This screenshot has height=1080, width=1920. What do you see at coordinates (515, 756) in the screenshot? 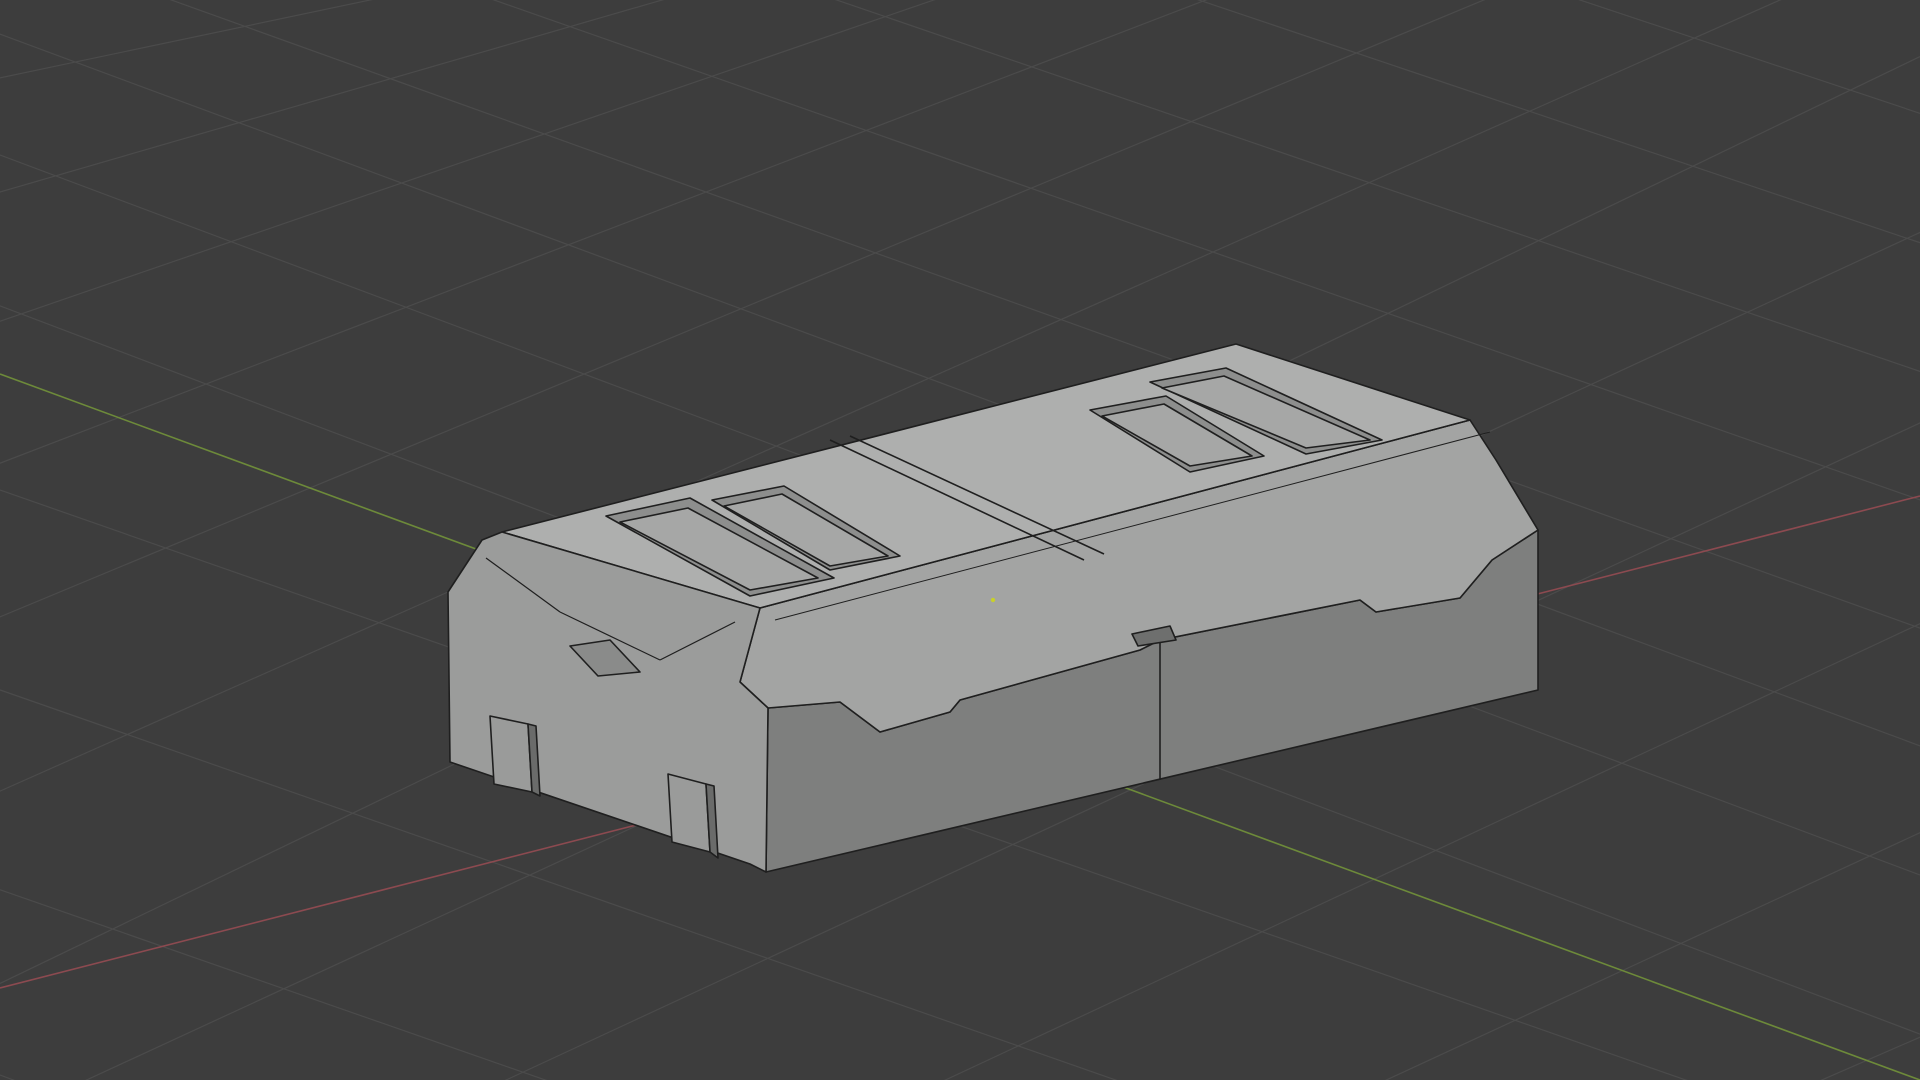
I see `end-clip-left` at bounding box center [515, 756].